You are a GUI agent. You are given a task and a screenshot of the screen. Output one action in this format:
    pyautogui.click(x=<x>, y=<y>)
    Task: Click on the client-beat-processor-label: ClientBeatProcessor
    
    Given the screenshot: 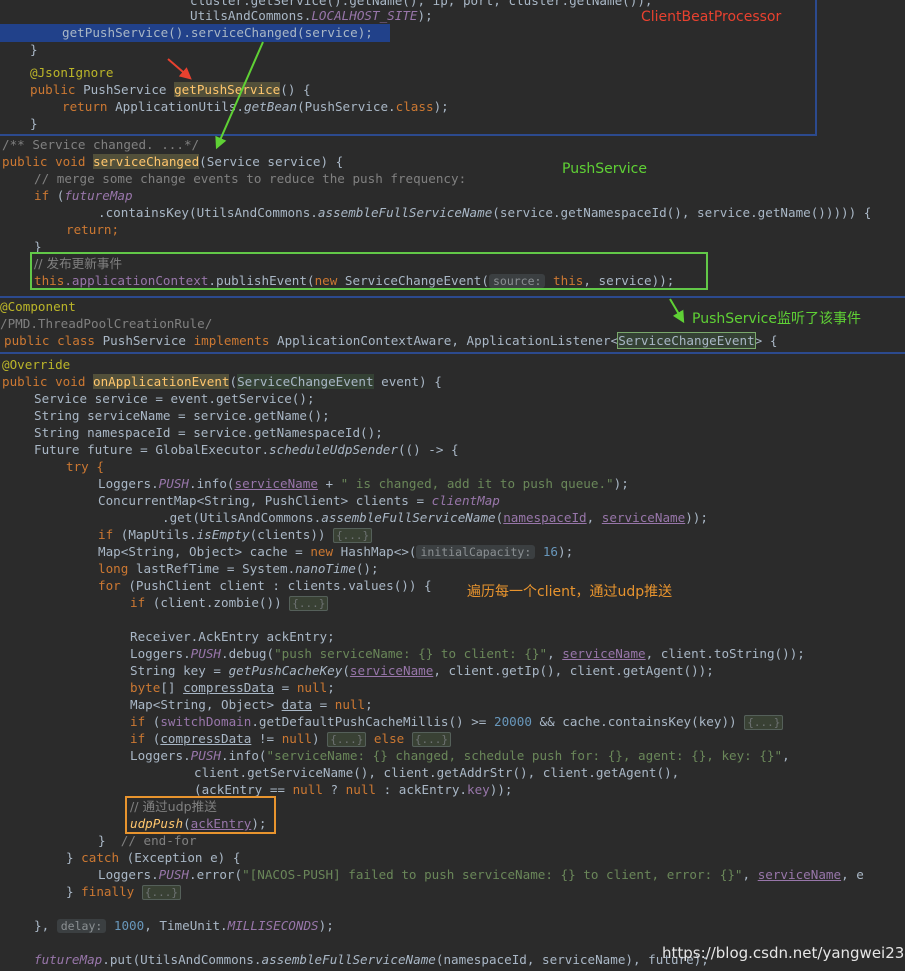 What is the action you would take?
    pyautogui.click(x=711, y=17)
    